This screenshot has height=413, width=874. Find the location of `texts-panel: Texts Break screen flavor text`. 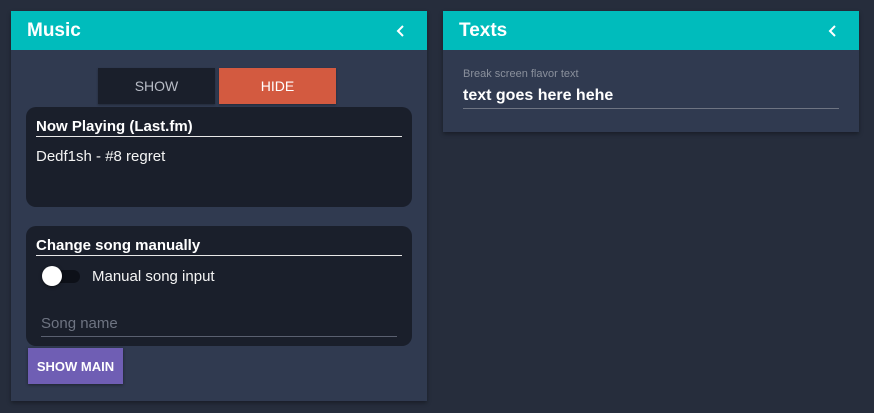

texts-panel: Texts Break screen flavor text is located at coordinates (651, 71).